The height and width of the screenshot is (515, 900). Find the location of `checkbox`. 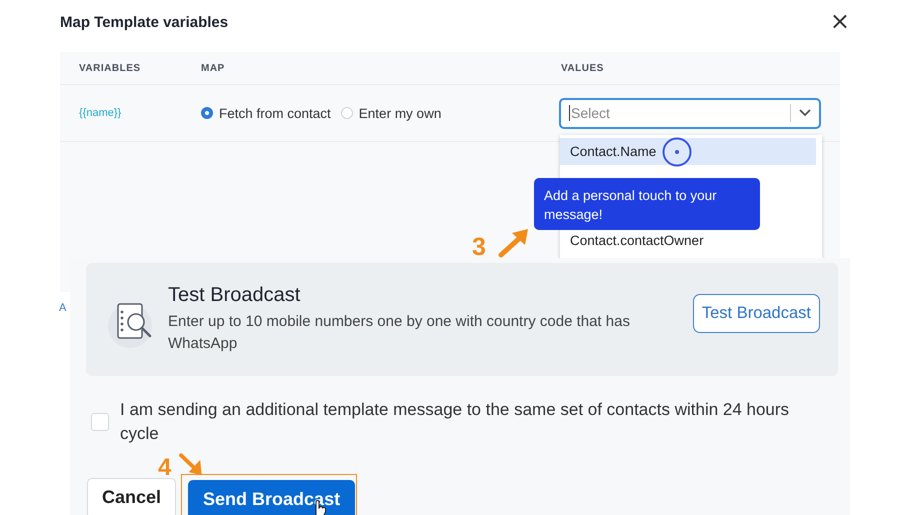

checkbox is located at coordinates (100, 422).